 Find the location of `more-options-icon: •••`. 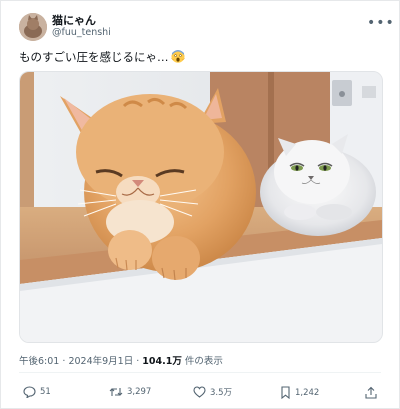

more-options-icon: ••• is located at coordinates (381, 23).